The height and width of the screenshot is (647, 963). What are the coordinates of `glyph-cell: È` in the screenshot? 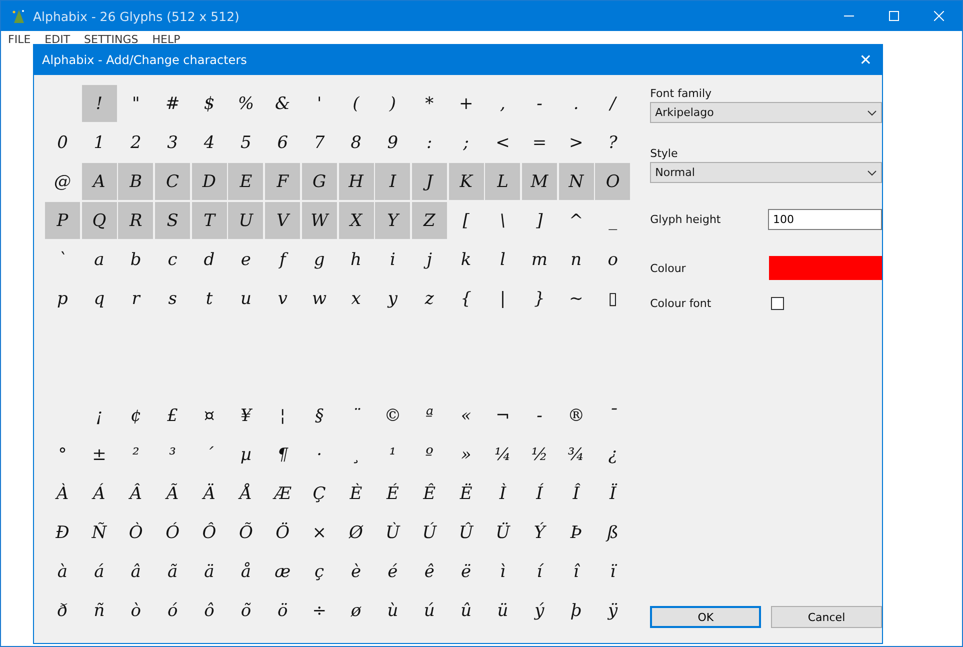 It's located at (356, 493).